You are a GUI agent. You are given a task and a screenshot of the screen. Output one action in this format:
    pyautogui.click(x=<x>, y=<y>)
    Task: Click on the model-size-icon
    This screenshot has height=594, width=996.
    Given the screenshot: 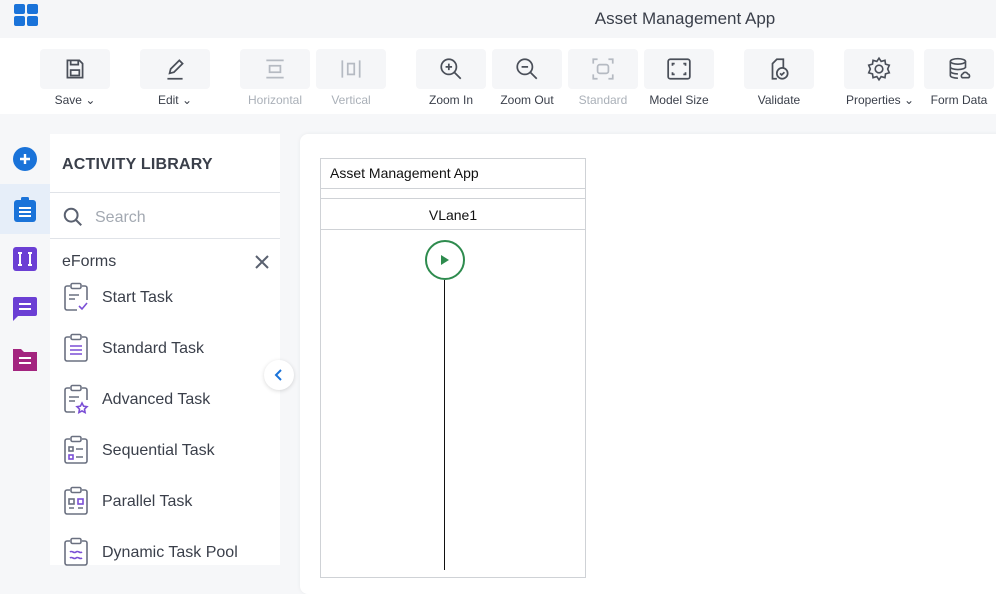 What is the action you would take?
    pyautogui.click(x=679, y=69)
    